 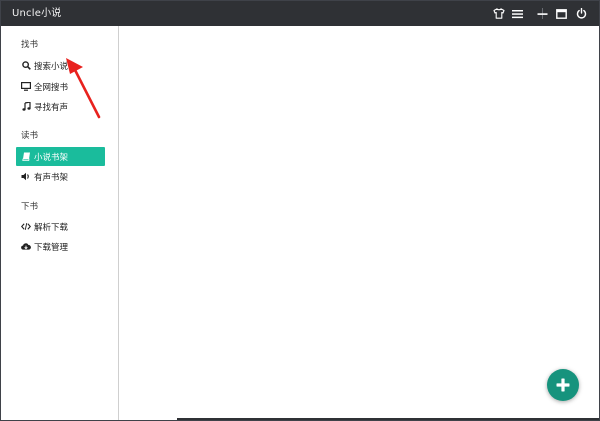 I want to click on menu-icon, so click(x=517, y=13).